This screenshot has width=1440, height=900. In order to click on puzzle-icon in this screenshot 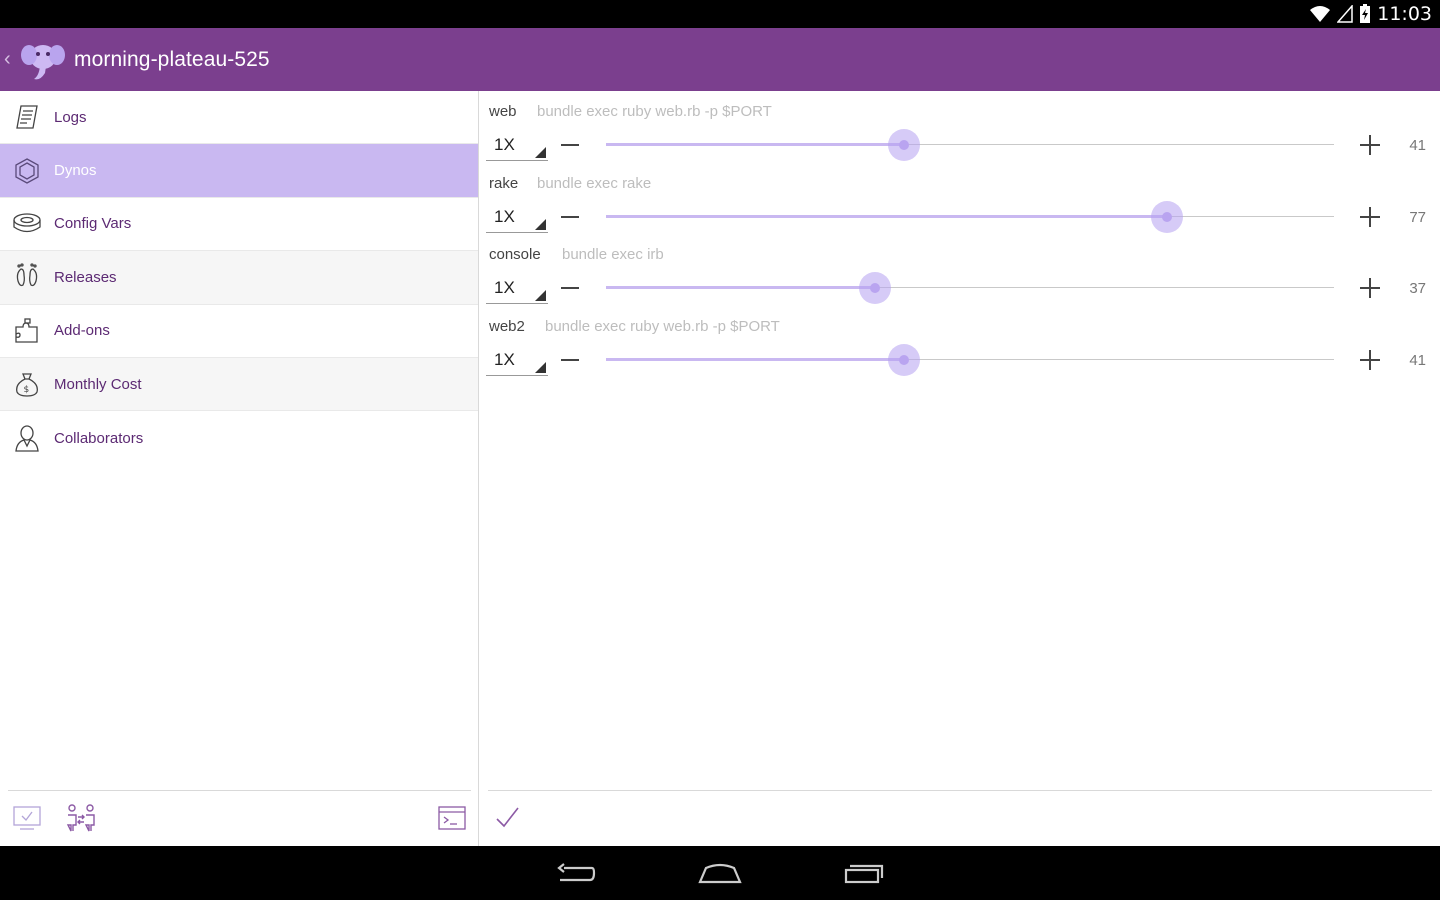, I will do `click(27, 331)`.